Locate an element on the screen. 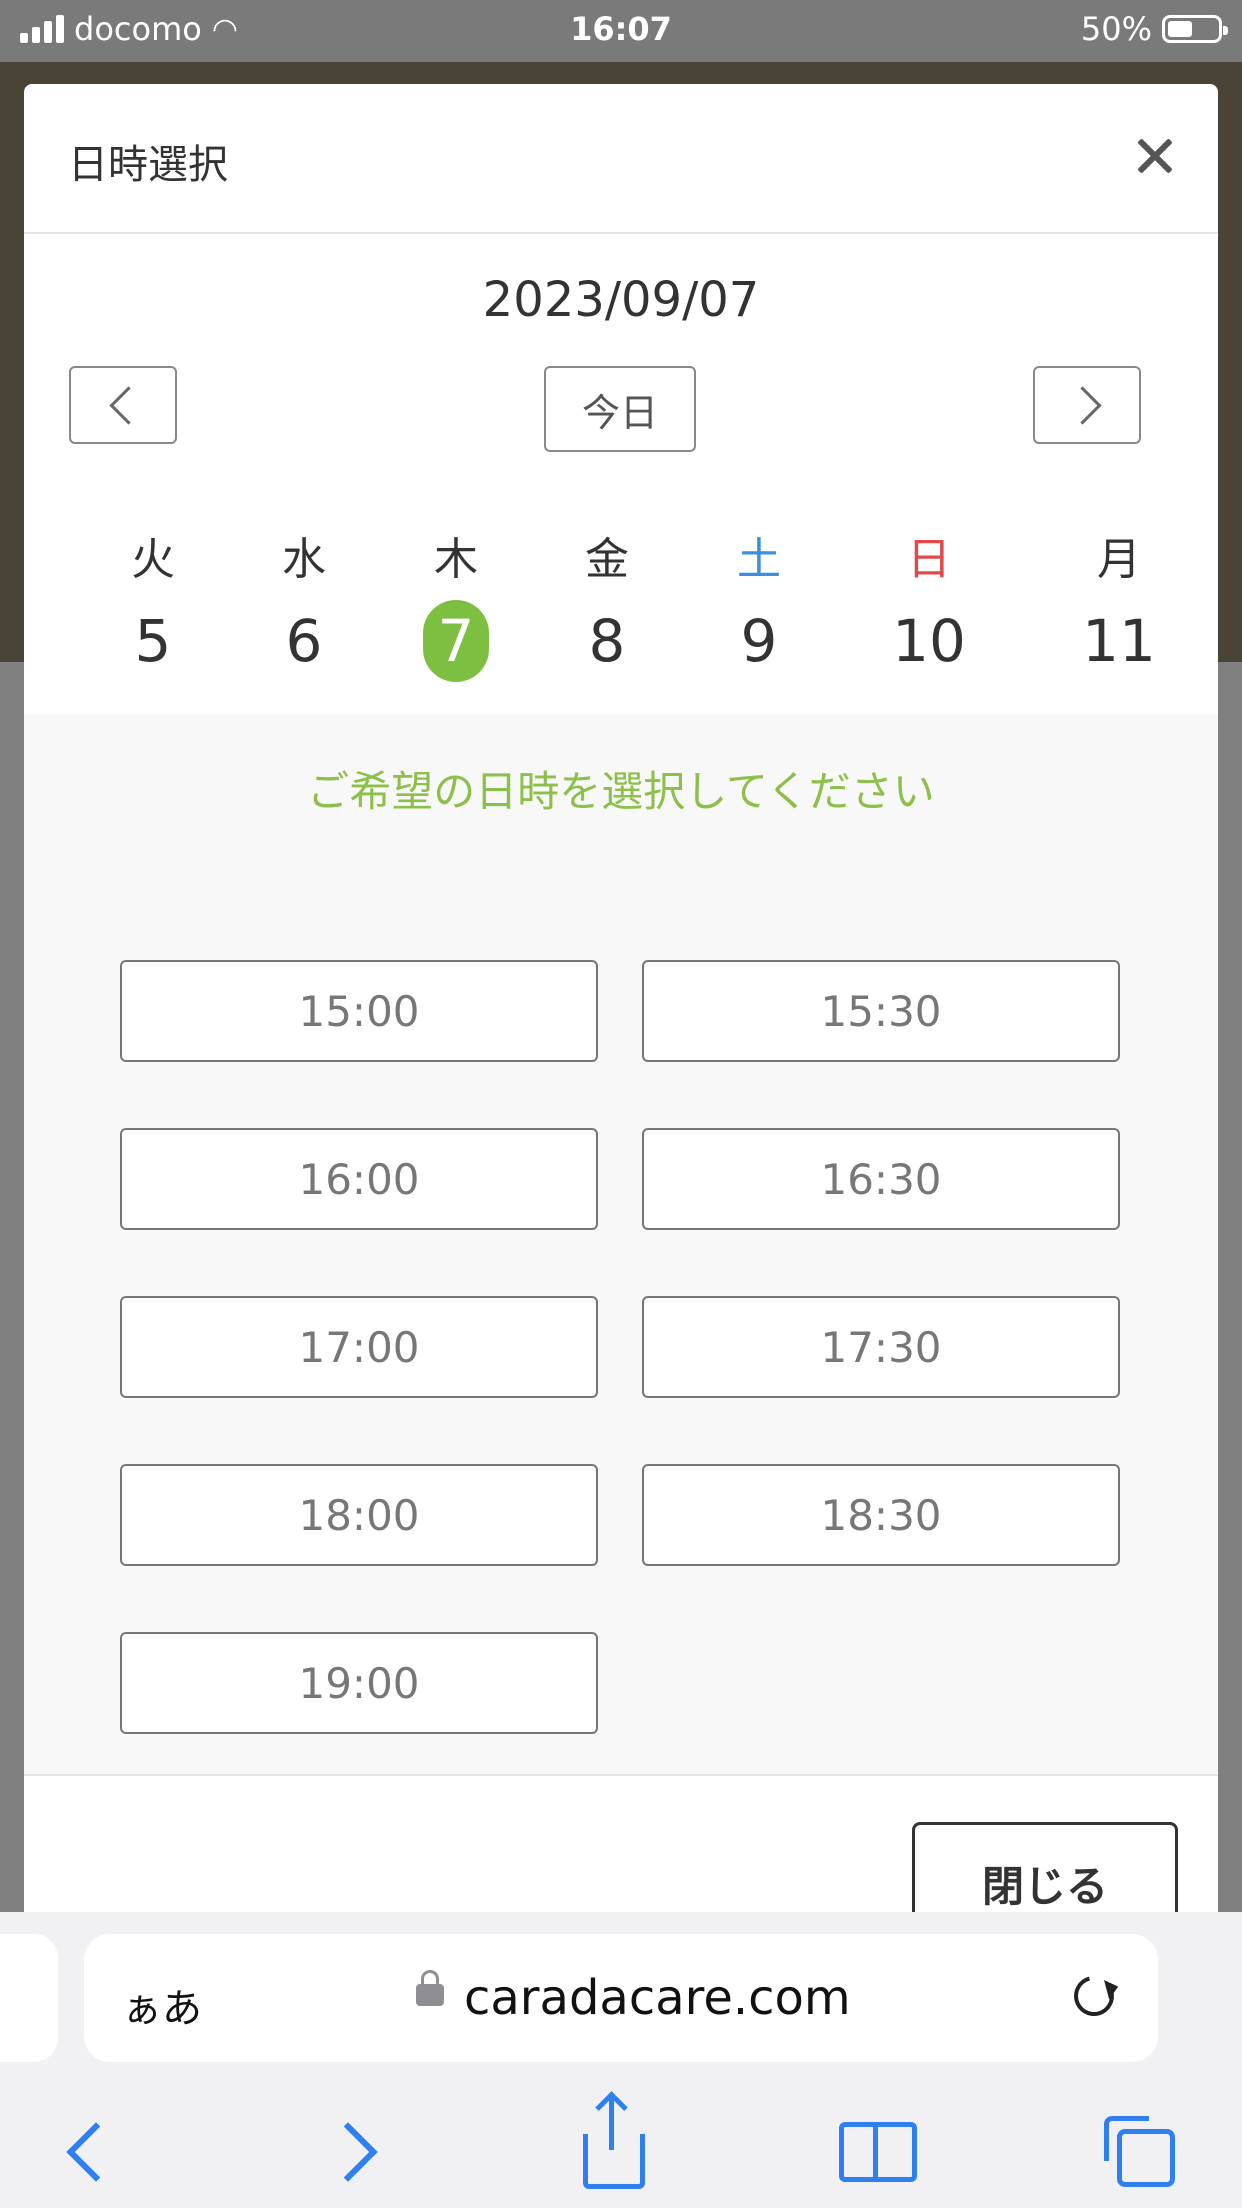 The image size is (1242, 2208). day-8: 金8 is located at coordinates (607, 606).